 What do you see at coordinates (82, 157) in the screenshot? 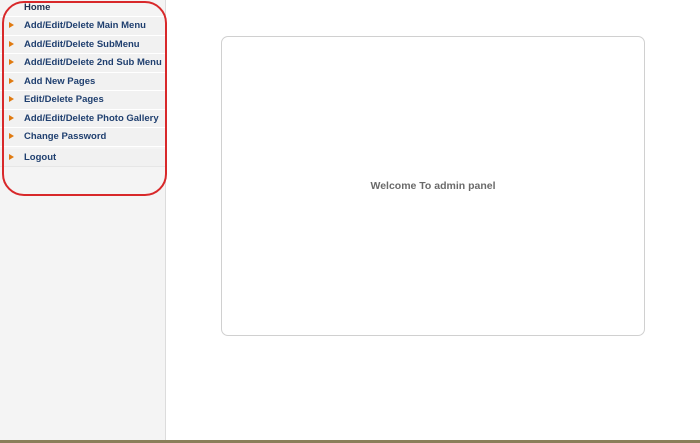
I see `sidebar-item-logout: Logout` at bounding box center [82, 157].